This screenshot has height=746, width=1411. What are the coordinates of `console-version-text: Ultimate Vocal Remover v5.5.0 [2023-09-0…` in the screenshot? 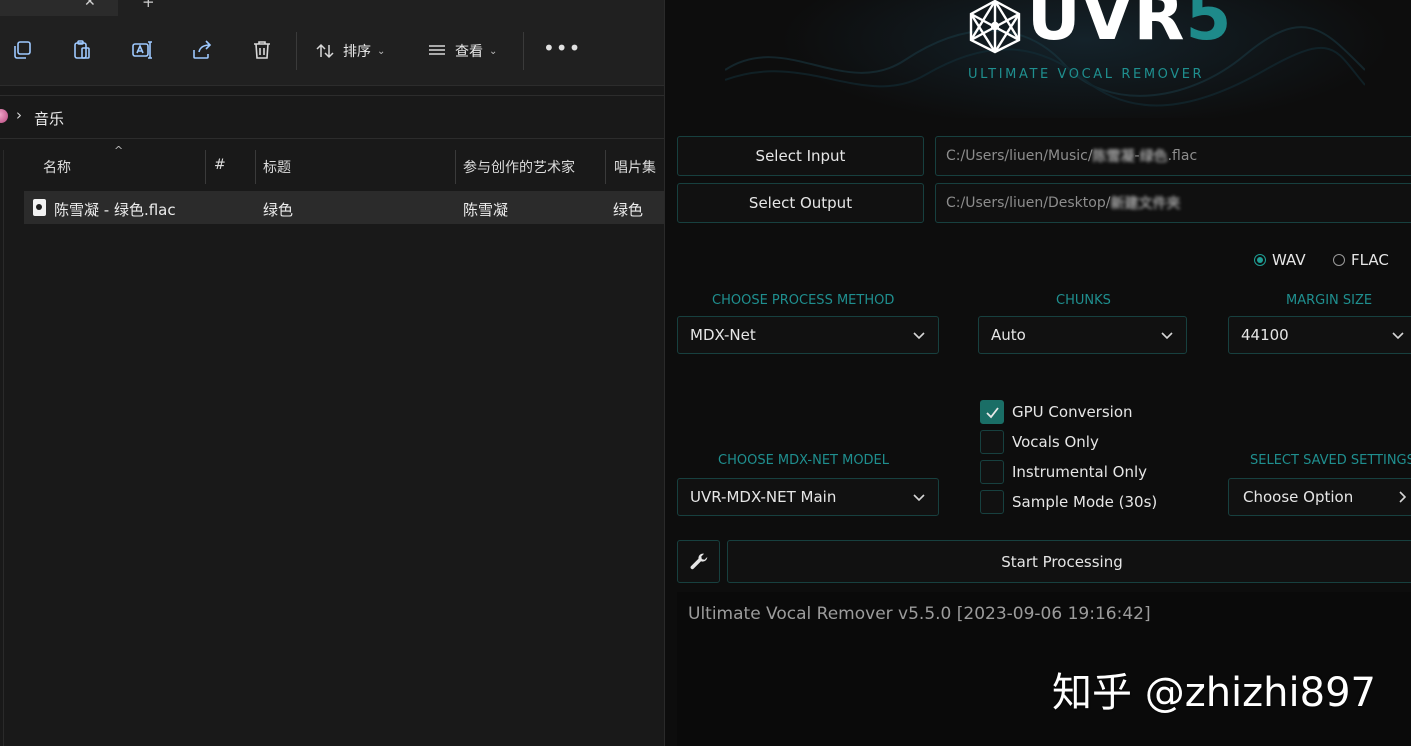 It's located at (919, 614).